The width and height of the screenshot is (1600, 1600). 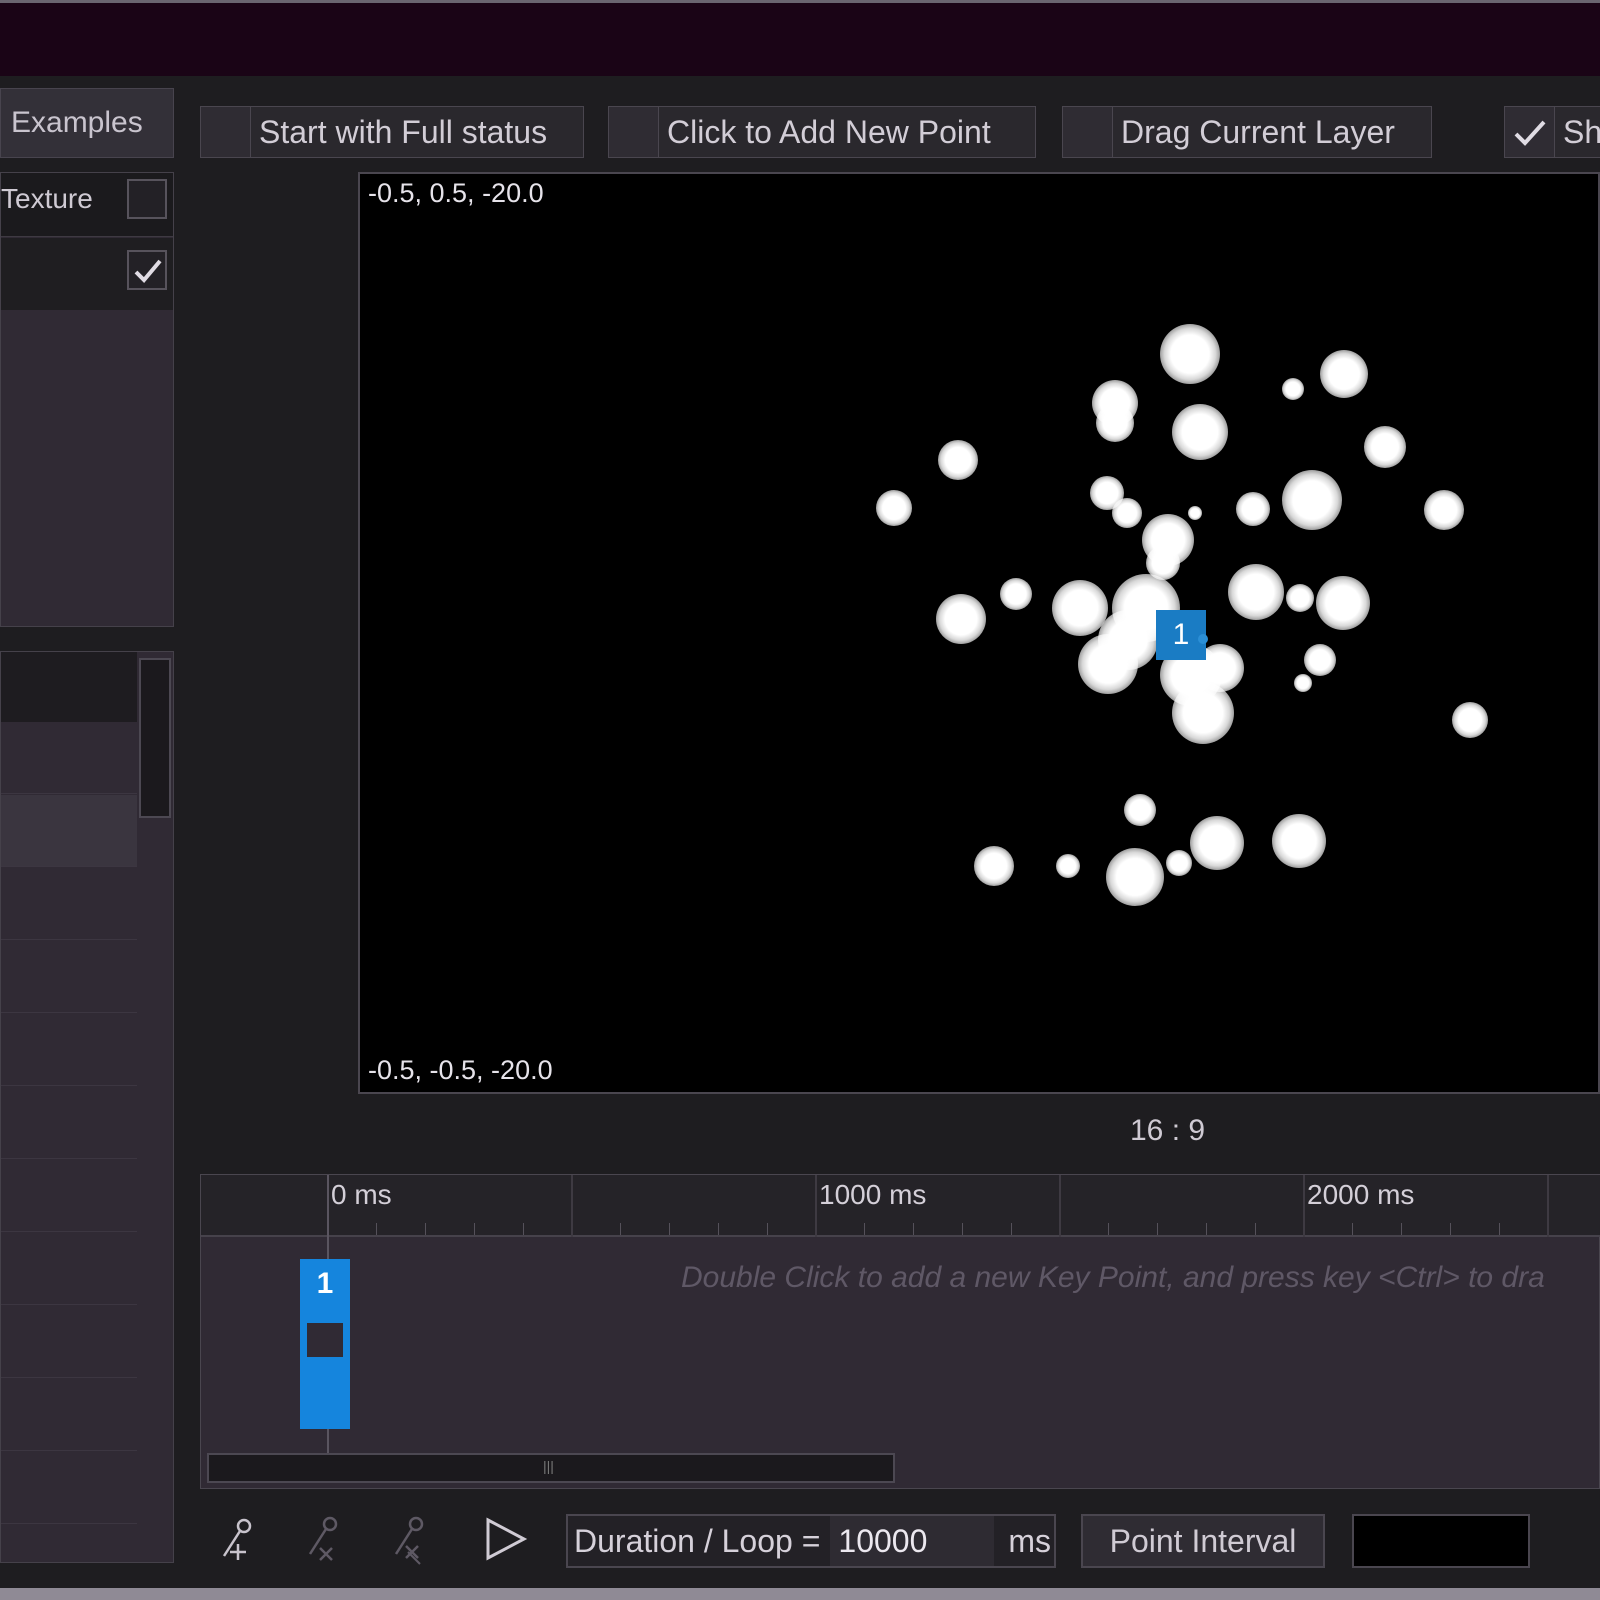 I want to click on click-add-point-toggle: Click to Add New Point, so click(x=822, y=132).